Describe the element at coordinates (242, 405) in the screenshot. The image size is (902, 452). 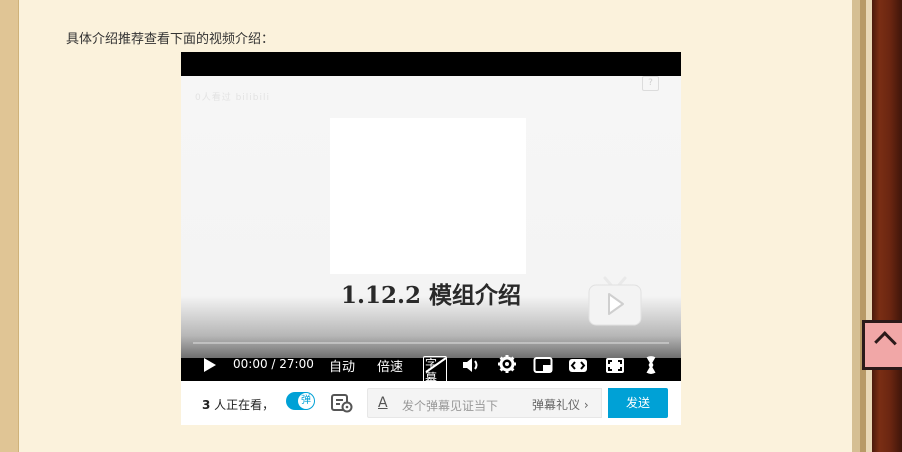
I see `viewer-suffix: 人正在看，` at that location.